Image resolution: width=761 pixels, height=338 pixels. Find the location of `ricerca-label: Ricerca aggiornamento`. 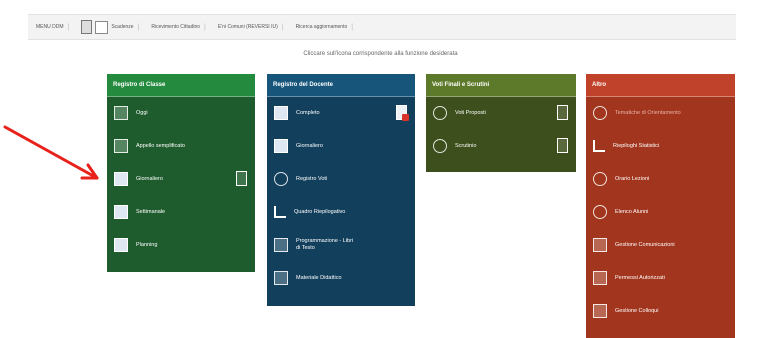

ricerca-label: Ricerca aggiornamento is located at coordinates (321, 27).